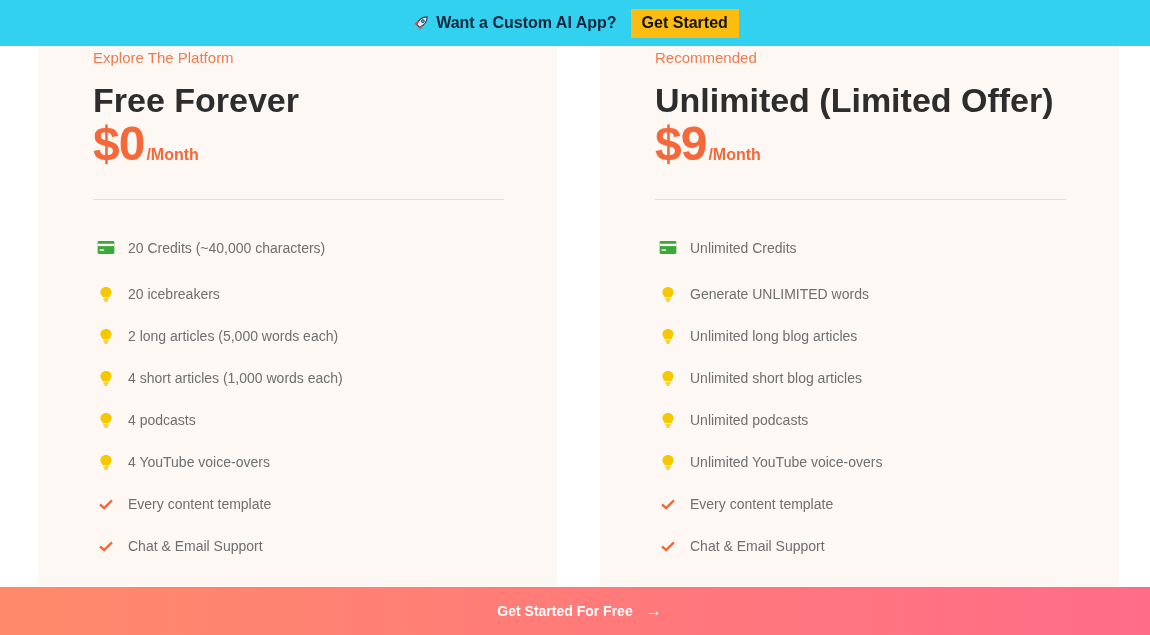 This screenshot has width=1150, height=635. Describe the element at coordinates (162, 420) in the screenshot. I see `feature-text: 4 podcasts` at that location.